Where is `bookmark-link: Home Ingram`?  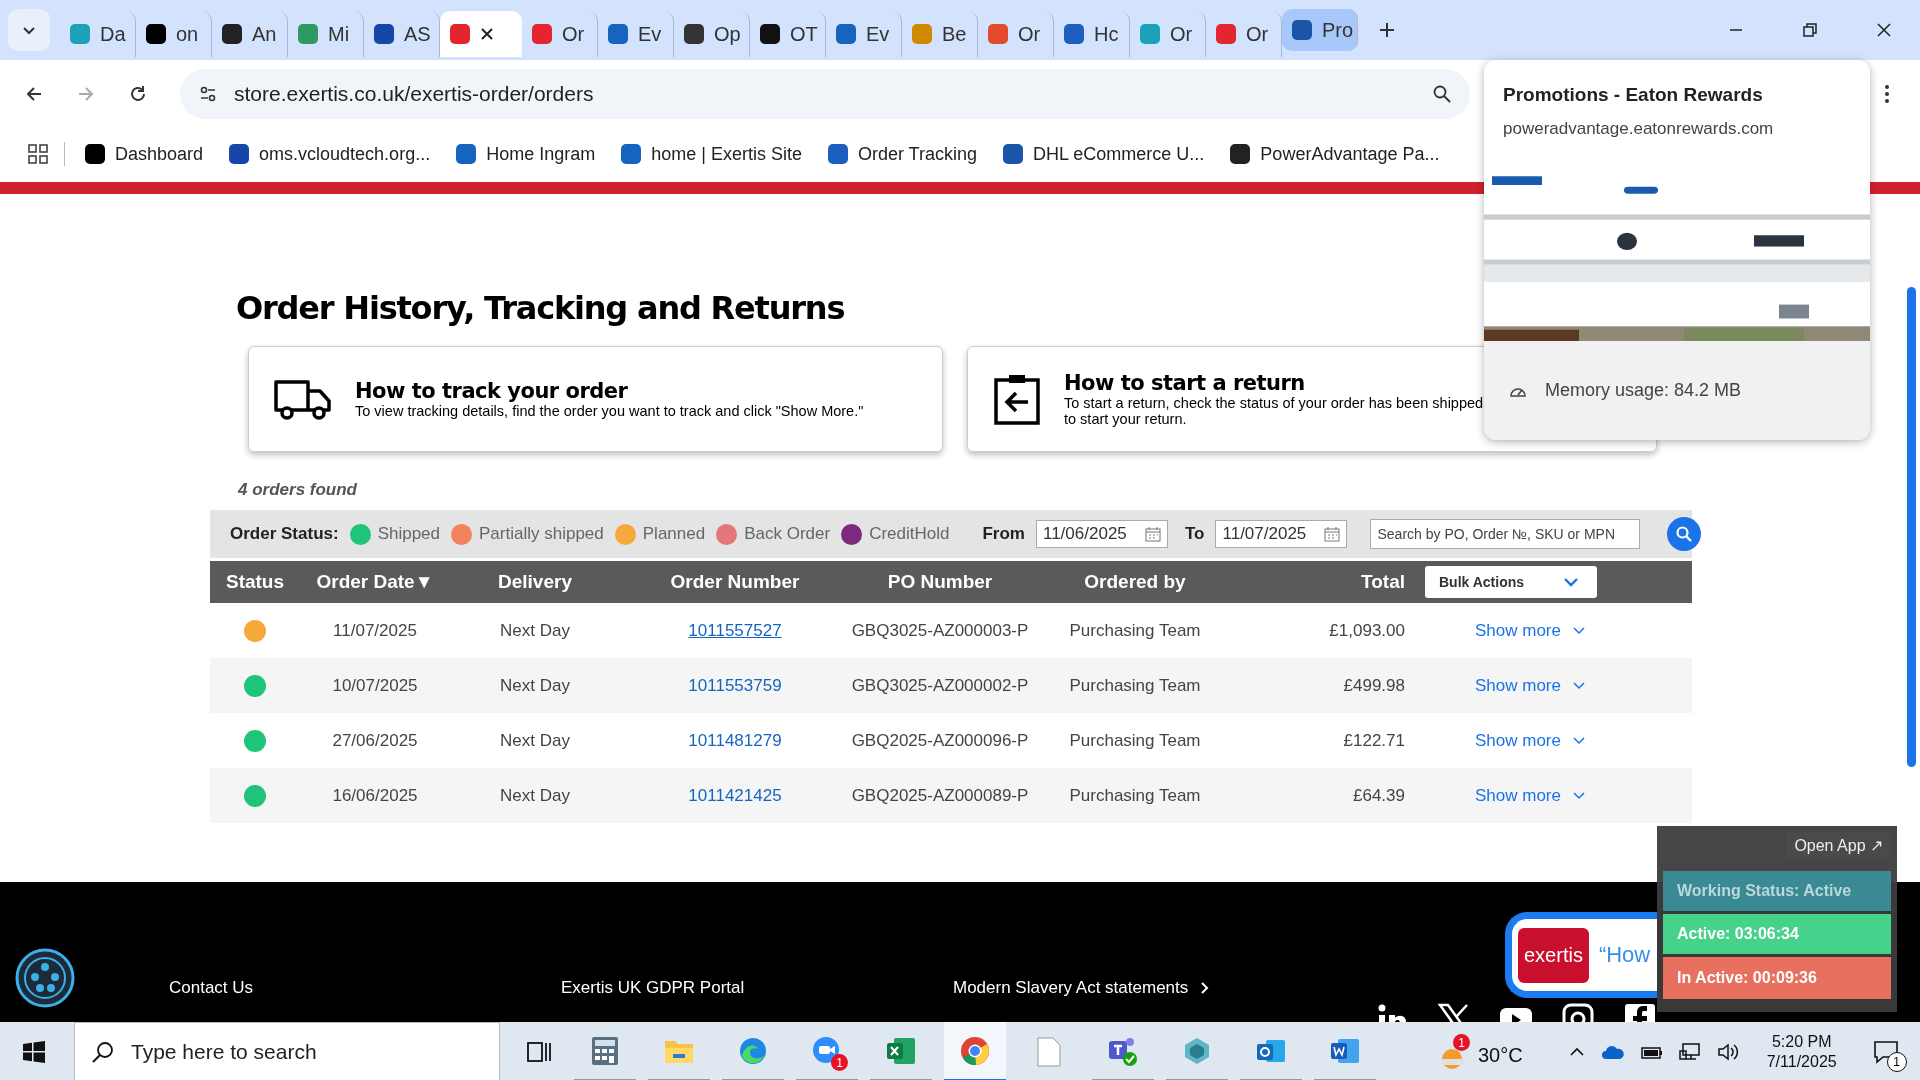
bookmark-link: Home Ingram is located at coordinates (526, 154).